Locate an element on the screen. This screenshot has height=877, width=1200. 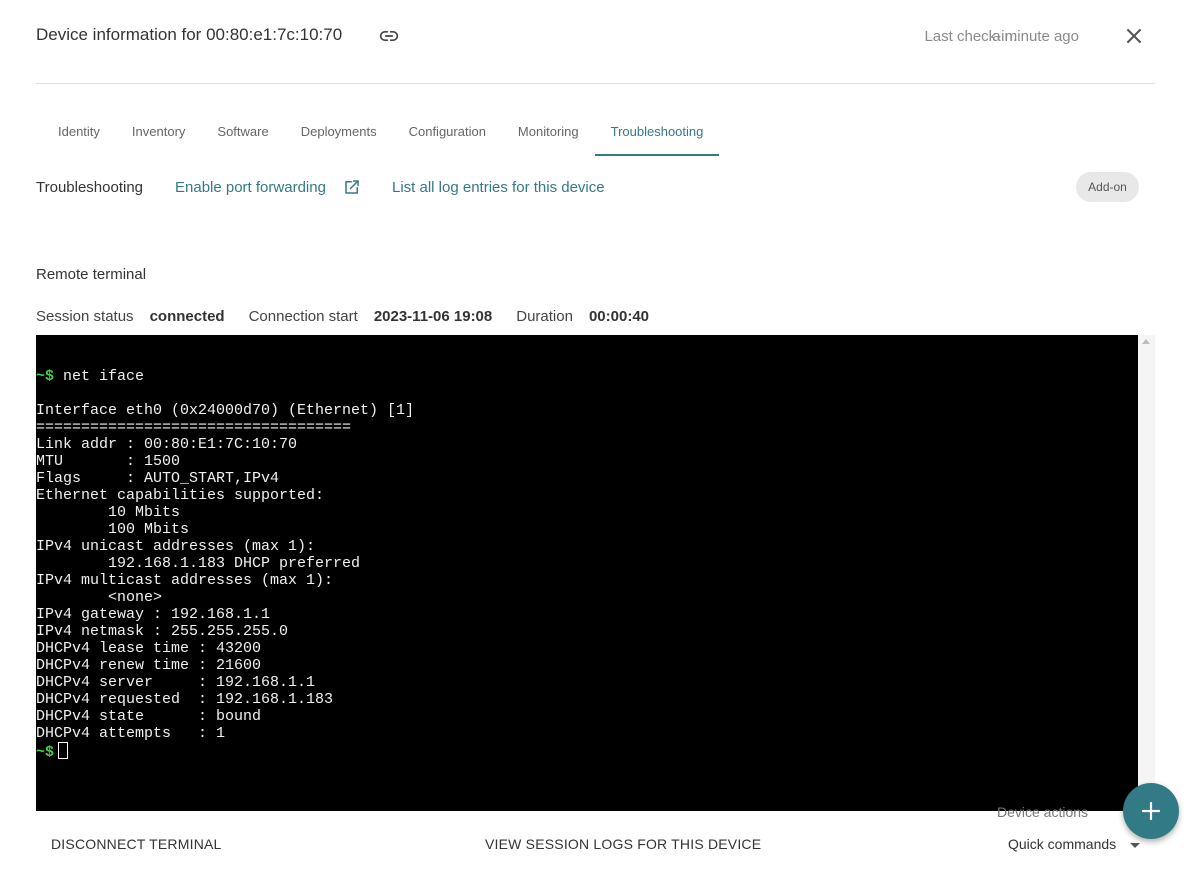
session-status-value: connected is located at coordinates (187, 316).